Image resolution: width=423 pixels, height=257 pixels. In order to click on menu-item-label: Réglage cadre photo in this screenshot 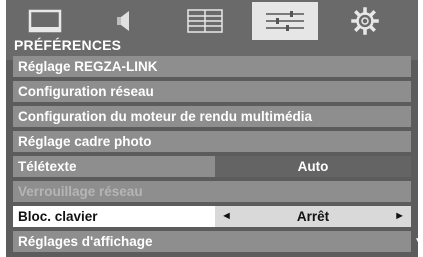, I will do `click(85, 141)`.